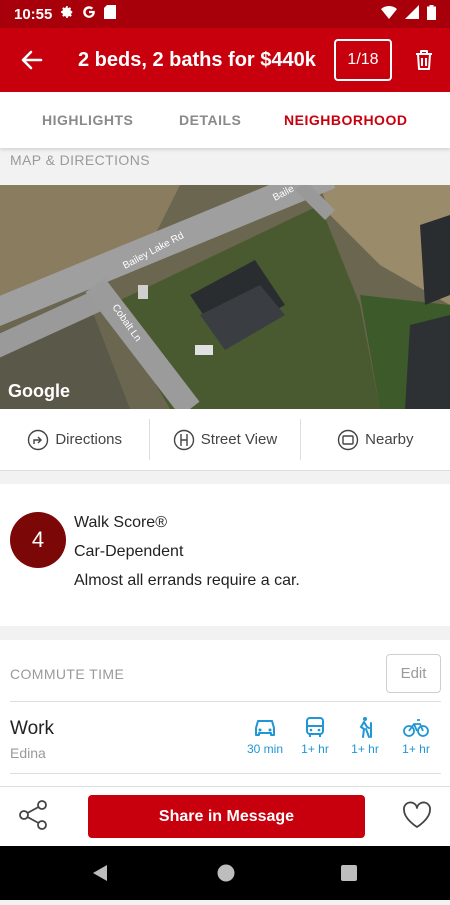  Describe the element at coordinates (110, 14) in the screenshot. I see `sd-card-icon` at that location.